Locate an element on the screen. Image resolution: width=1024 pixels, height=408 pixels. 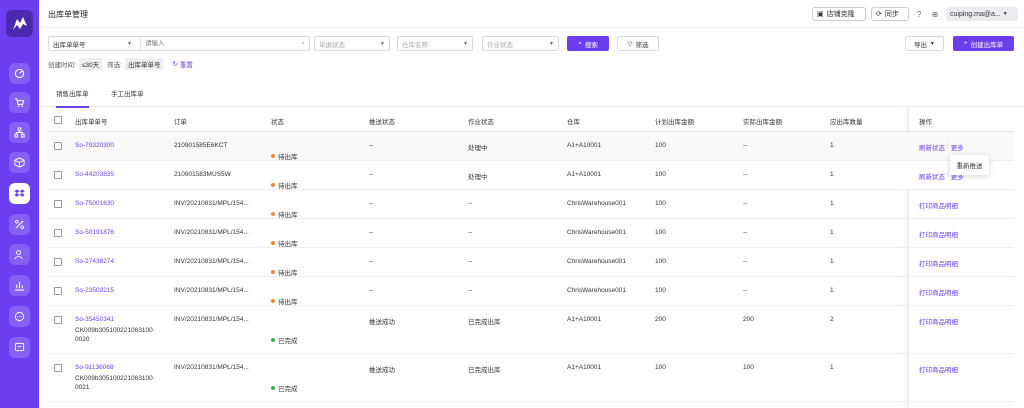
help-icon: ? is located at coordinates (919, 14).